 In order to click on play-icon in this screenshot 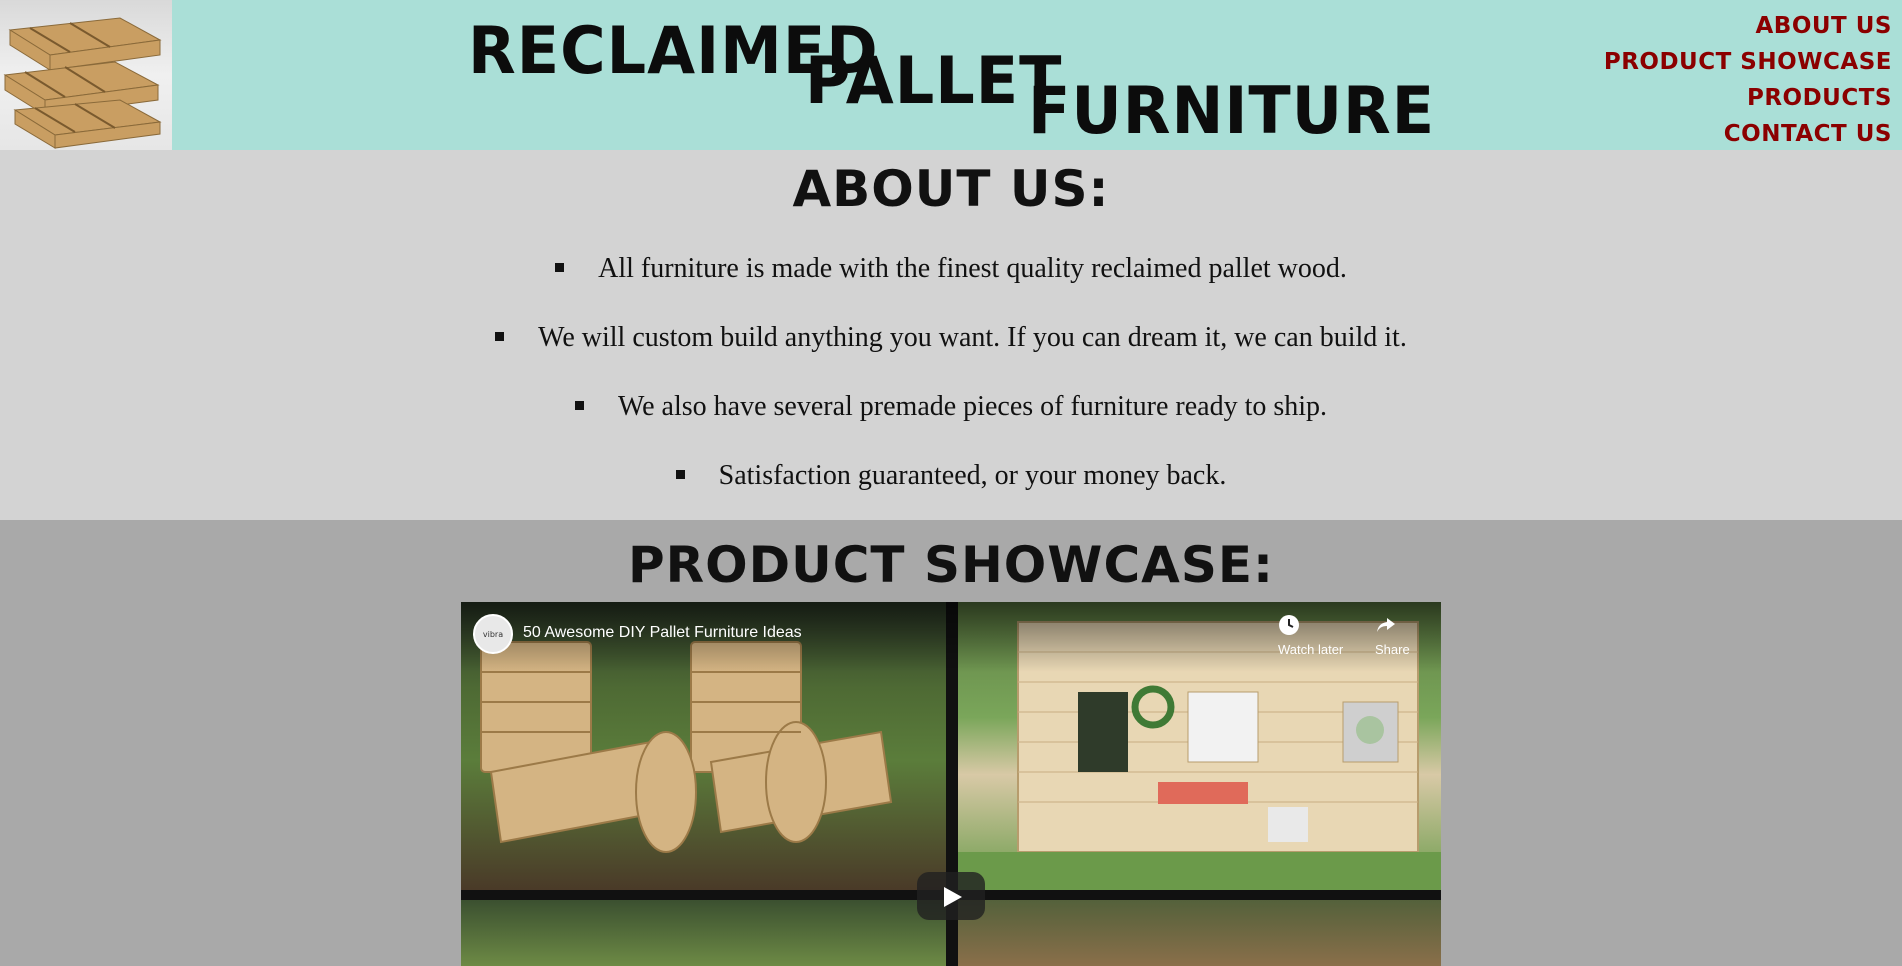, I will do `click(953, 897)`.